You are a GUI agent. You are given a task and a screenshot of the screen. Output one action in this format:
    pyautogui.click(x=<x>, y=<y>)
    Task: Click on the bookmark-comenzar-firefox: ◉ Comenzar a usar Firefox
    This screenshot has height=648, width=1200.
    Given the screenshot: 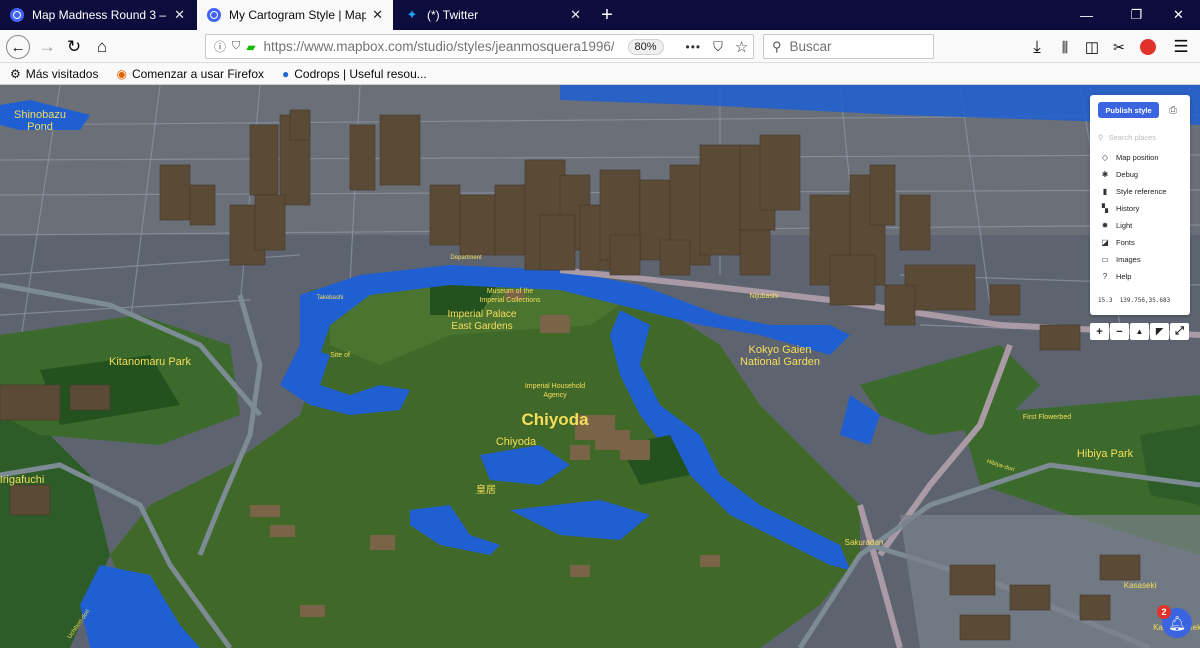 What is the action you would take?
    pyautogui.click(x=190, y=74)
    